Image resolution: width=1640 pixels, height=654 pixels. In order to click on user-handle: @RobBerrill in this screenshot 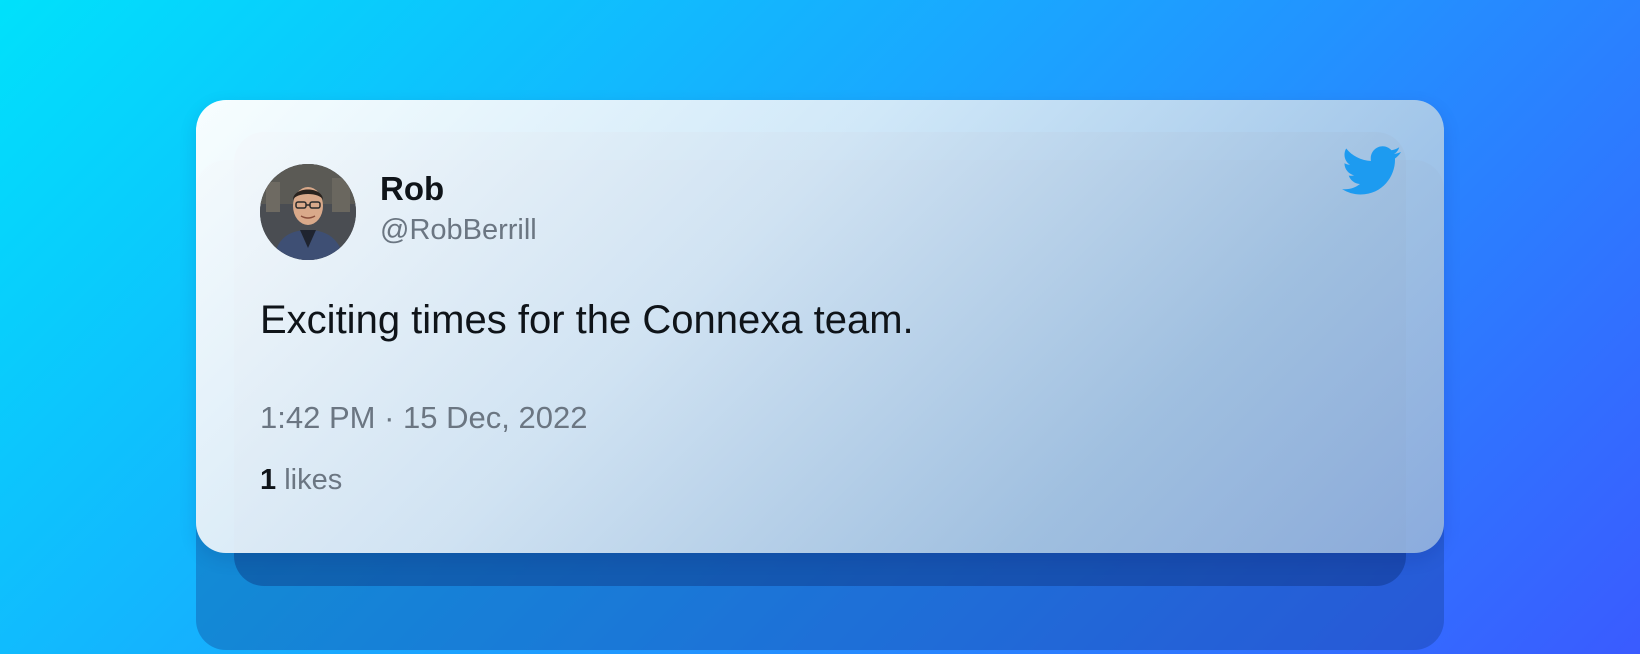, I will do `click(458, 230)`.